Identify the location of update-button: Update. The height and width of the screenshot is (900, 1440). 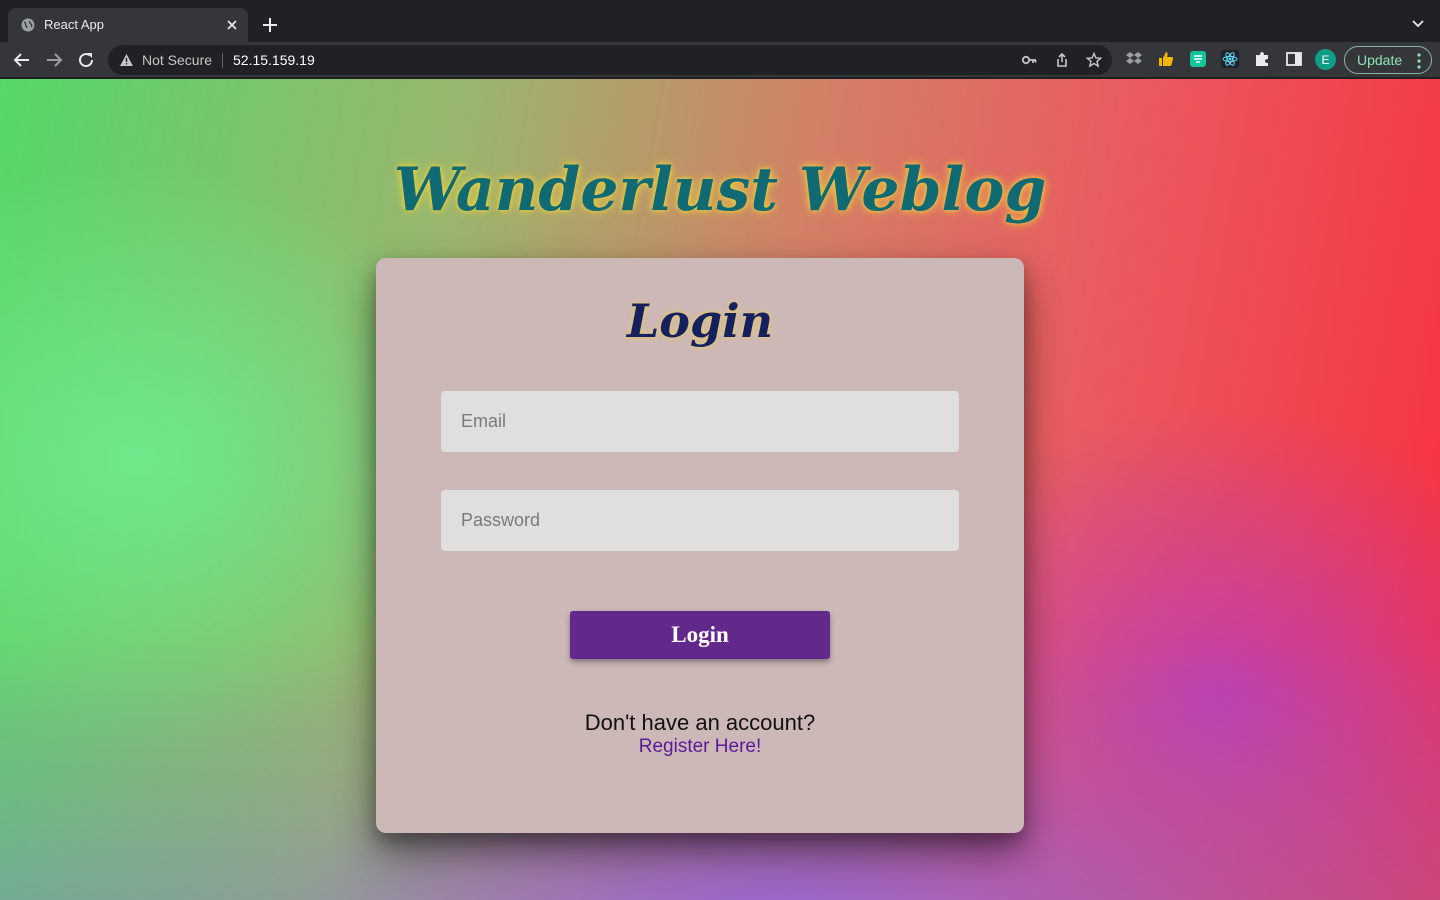
(1388, 60).